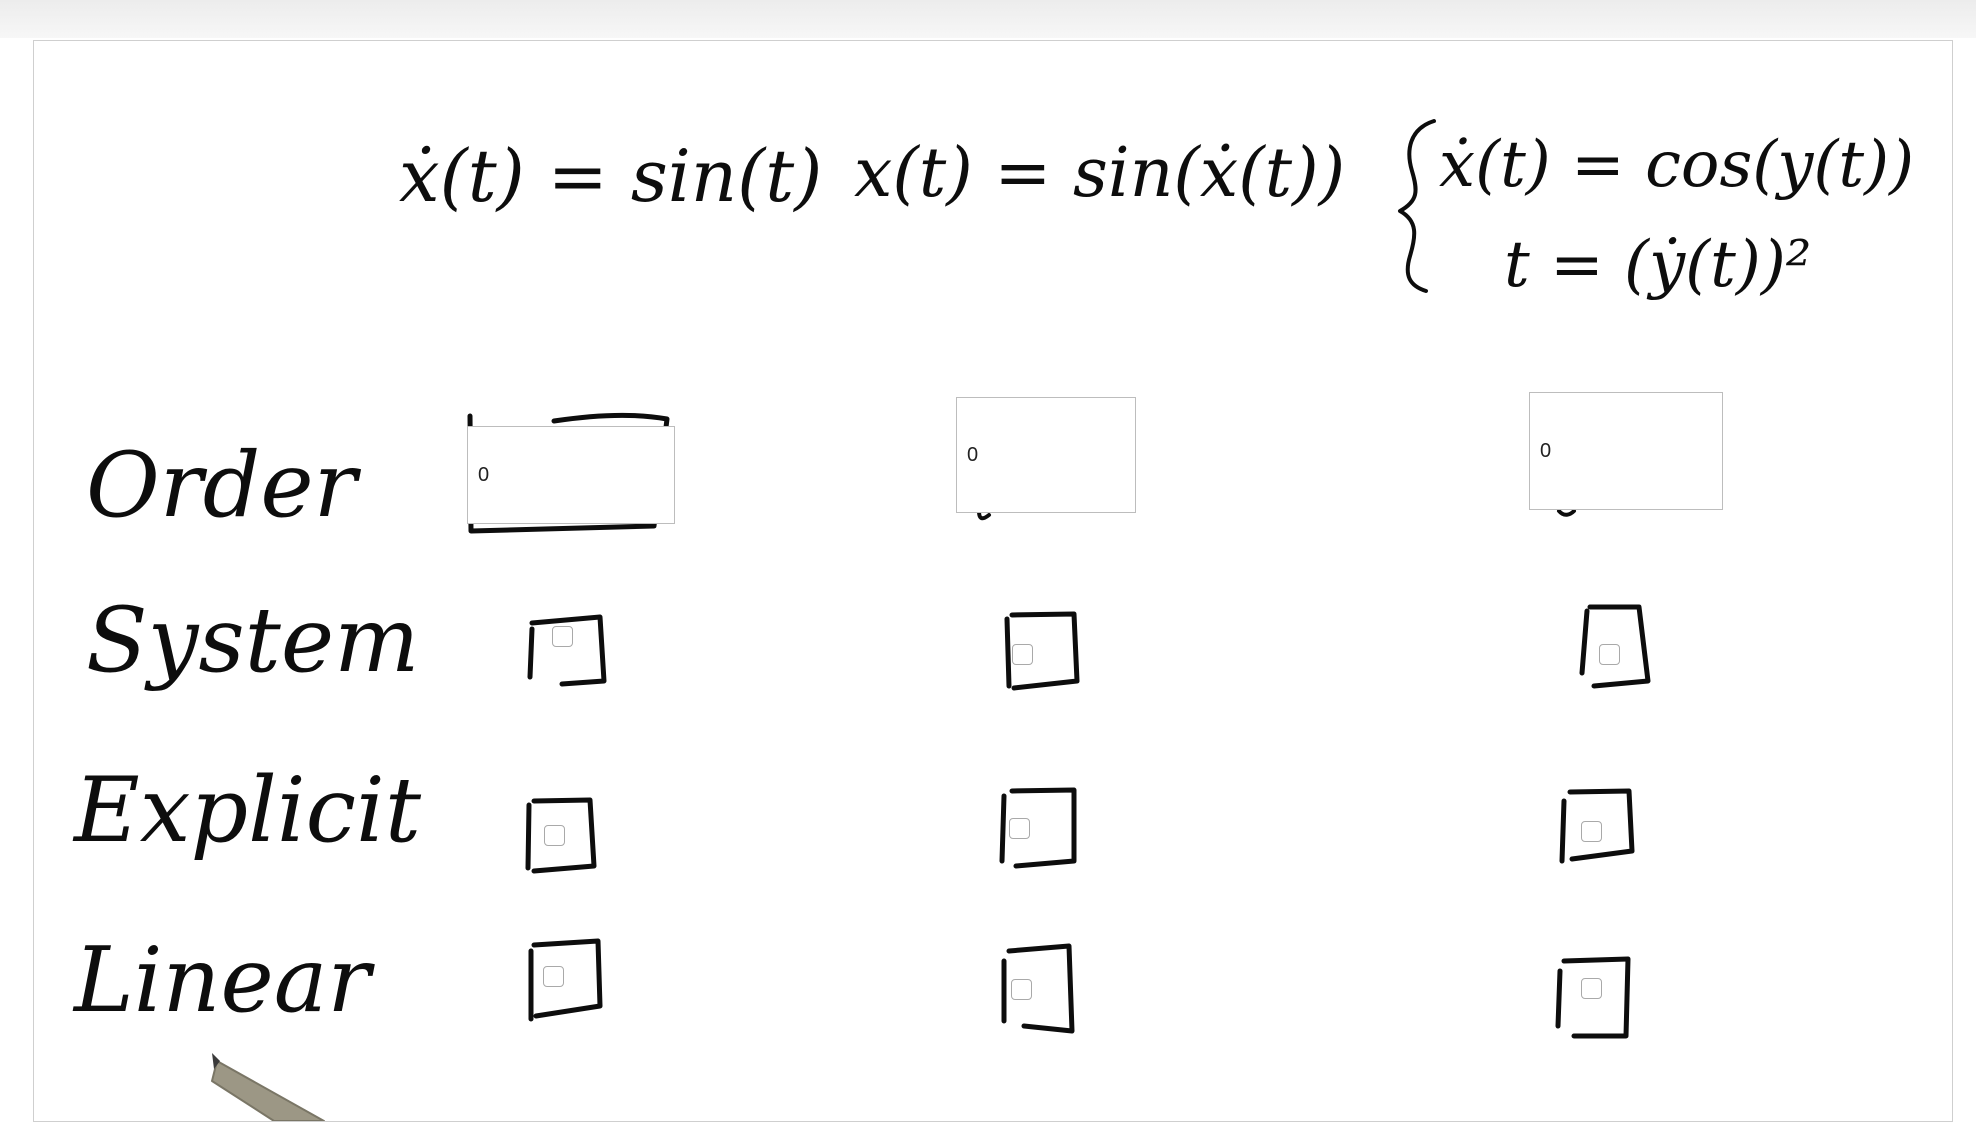 The height and width of the screenshot is (1140, 1976). Describe the element at coordinates (1591, 831) in the screenshot. I see `explicit-checkbox-eq3` at that location.